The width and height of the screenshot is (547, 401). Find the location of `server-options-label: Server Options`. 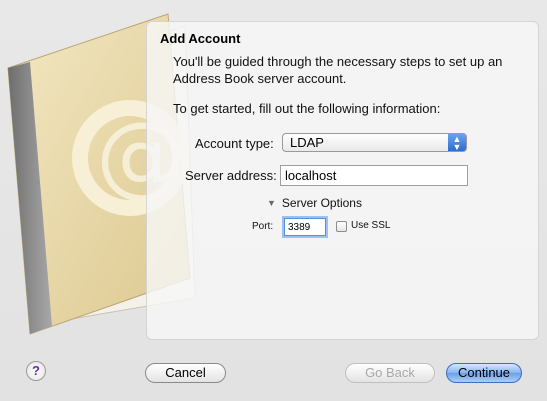

server-options-label: Server Options is located at coordinates (321, 203).